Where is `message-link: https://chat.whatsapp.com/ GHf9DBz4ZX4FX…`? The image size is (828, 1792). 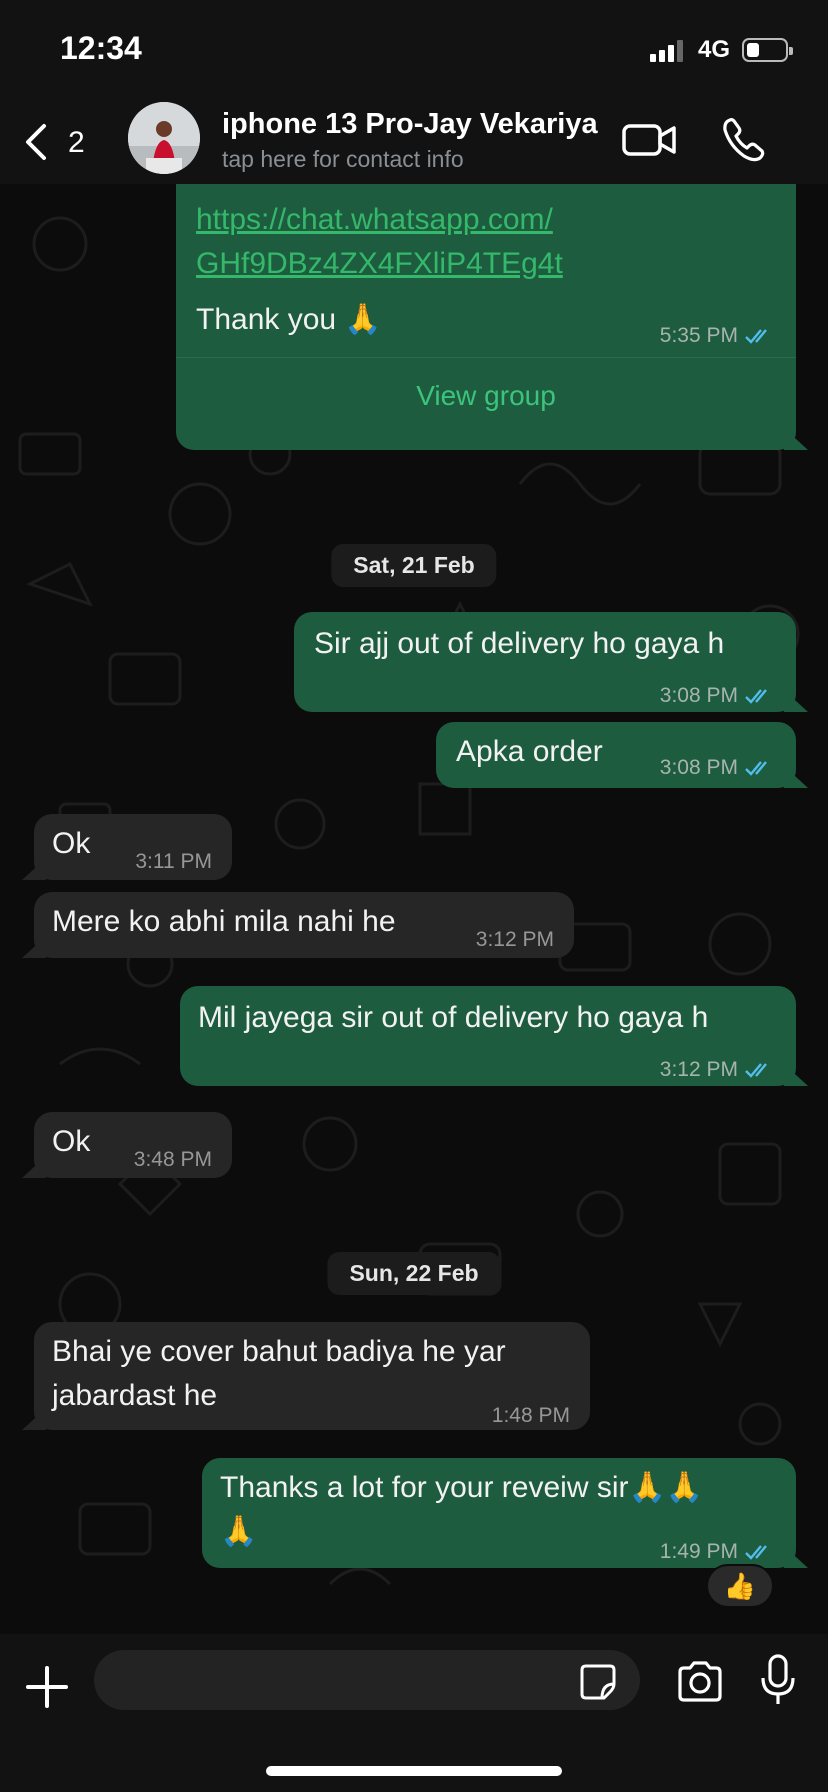
message-link: https://chat.whatsapp.com/ GHf9DBz4ZX4FX… is located at coordinates (379, 242).